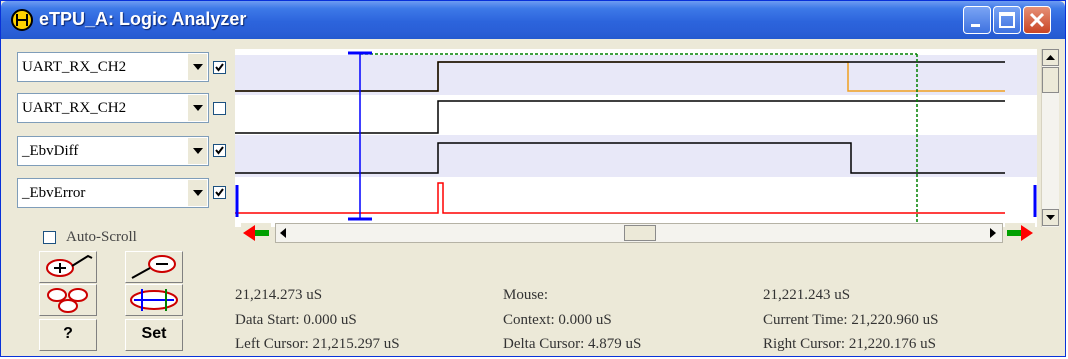 The width and height of the screenshot is (1068, 359). I want to click on set-button-label: Set, so click(154, 333).